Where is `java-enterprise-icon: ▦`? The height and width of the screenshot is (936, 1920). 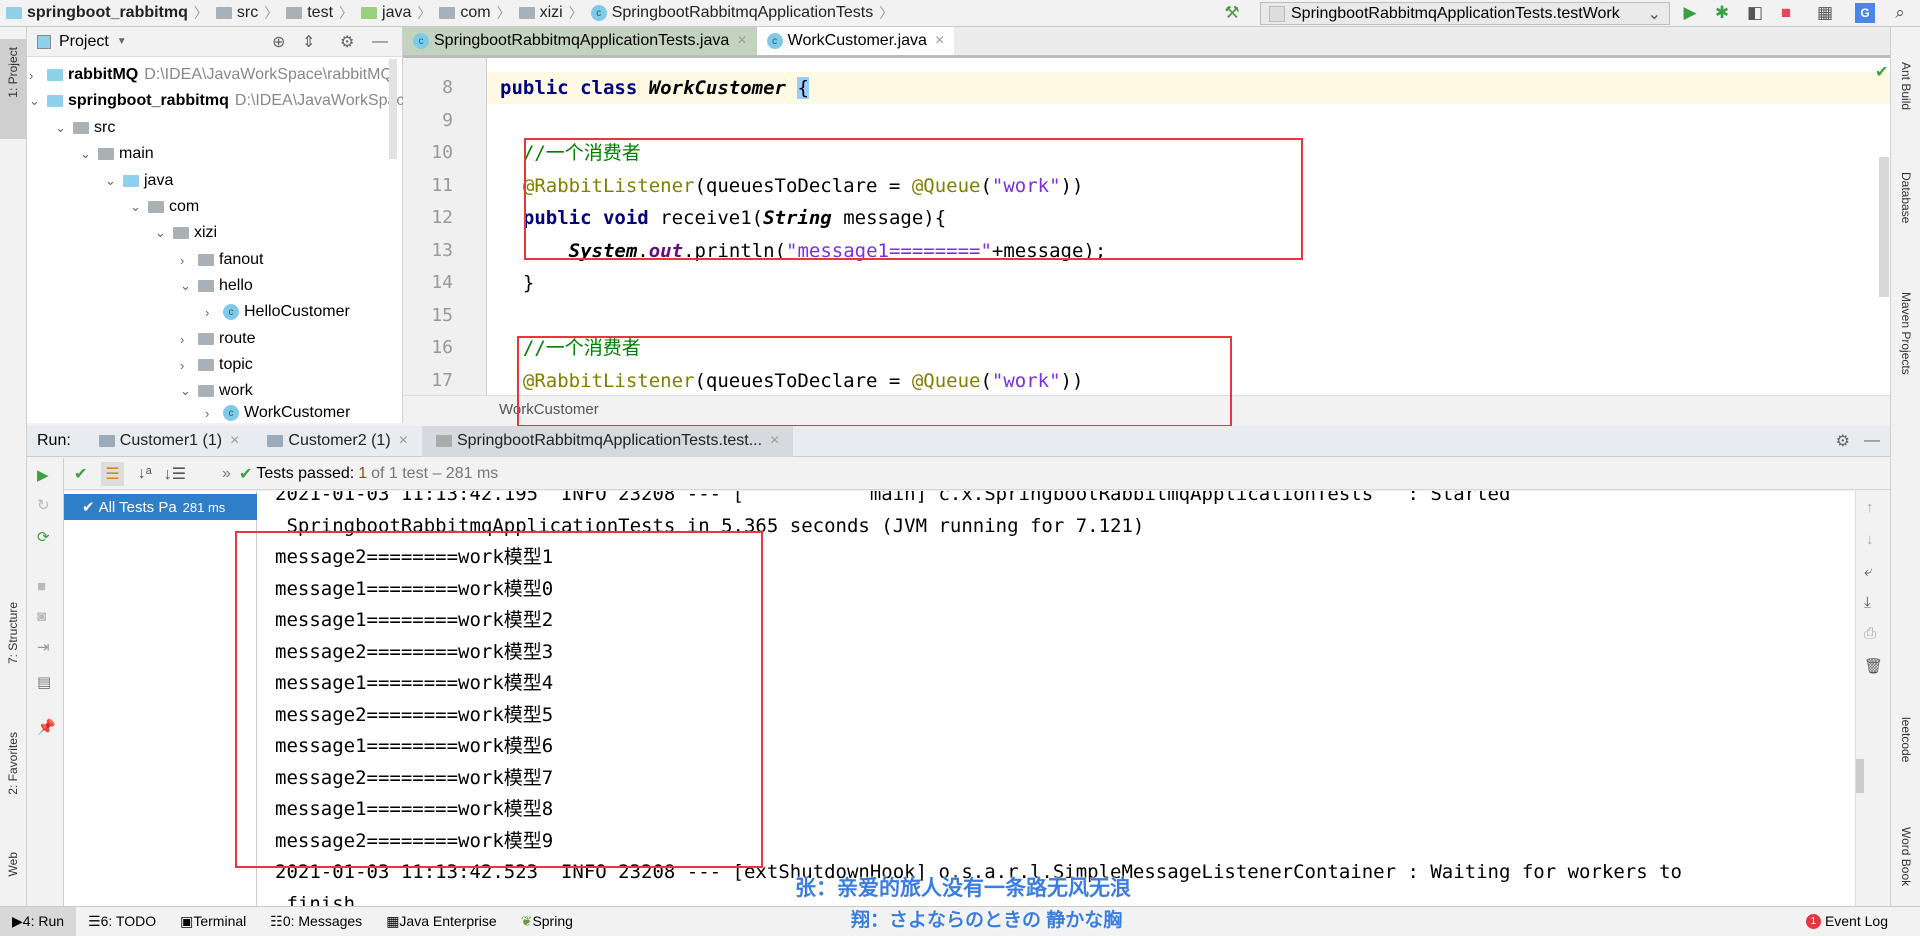 java-enterprise-icon: ▦ is located at coordinates (393, 920).